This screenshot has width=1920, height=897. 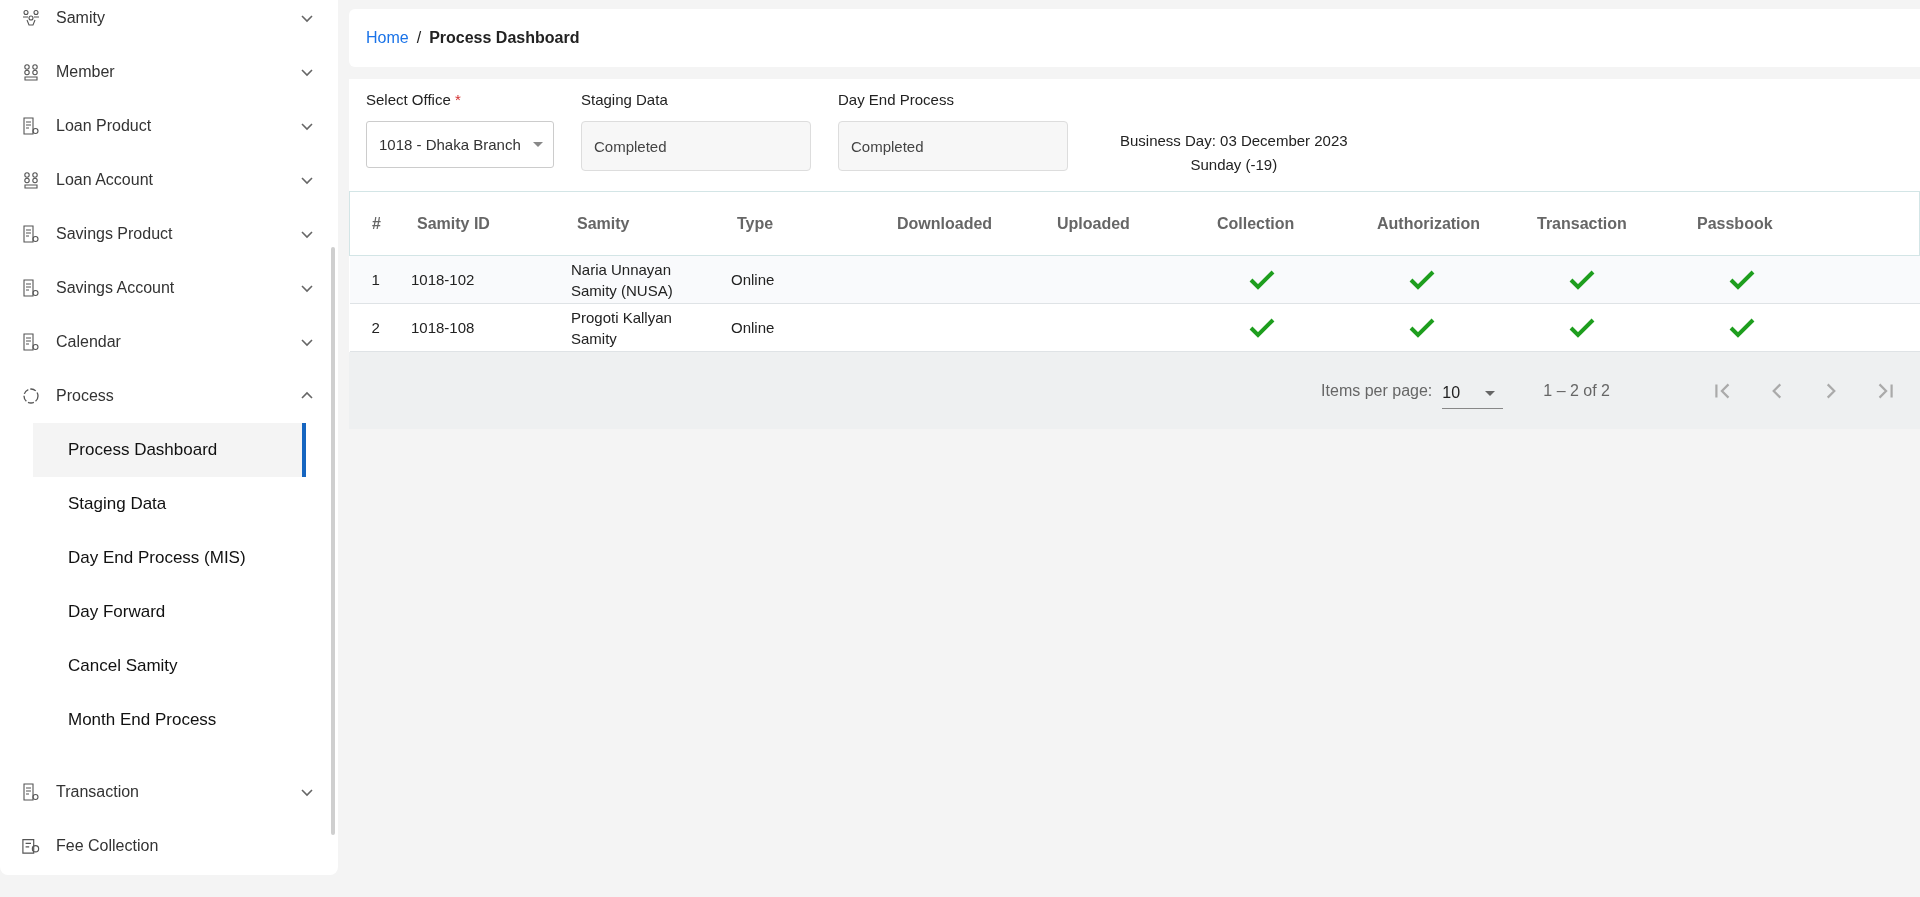 I want to click on business-day-text: Business Day: 03 December 2023, so click(x=1234, y=141).